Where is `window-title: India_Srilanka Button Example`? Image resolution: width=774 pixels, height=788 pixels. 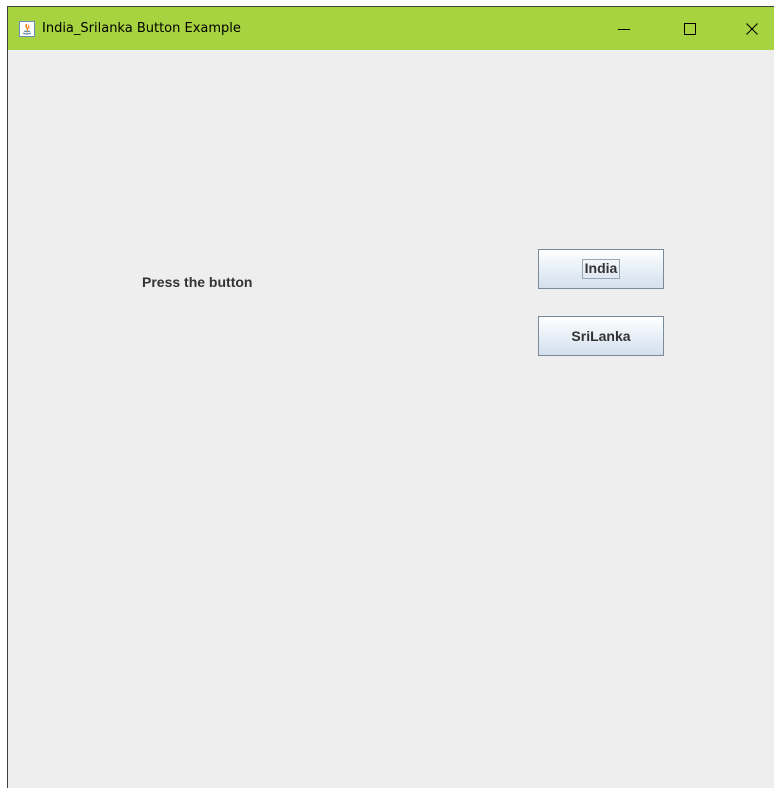 window-title: India_Srilanka Button Example is located at coordinates (141, 28).